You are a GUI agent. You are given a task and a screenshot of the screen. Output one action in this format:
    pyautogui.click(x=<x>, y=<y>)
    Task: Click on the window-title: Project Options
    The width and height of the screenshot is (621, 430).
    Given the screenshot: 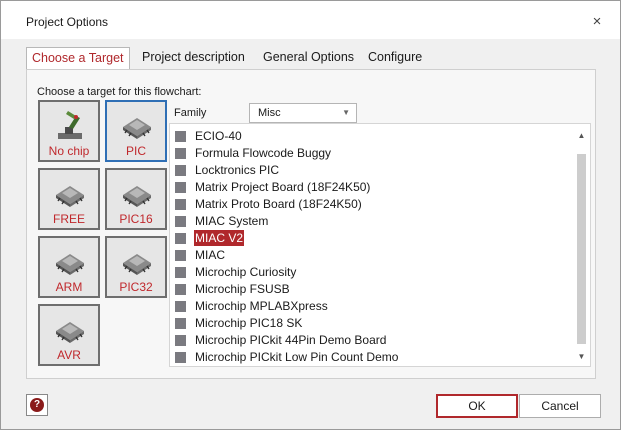 What is the action you would take?
    pyautogui.click(x=67, y=22)
    